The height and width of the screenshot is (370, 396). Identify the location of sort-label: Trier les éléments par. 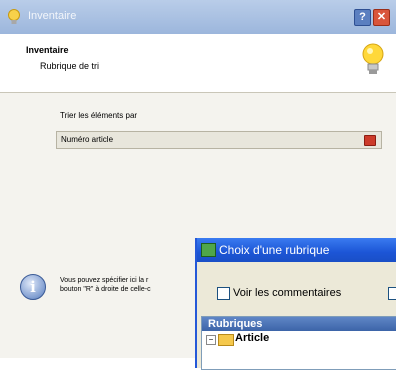
(99, 115).